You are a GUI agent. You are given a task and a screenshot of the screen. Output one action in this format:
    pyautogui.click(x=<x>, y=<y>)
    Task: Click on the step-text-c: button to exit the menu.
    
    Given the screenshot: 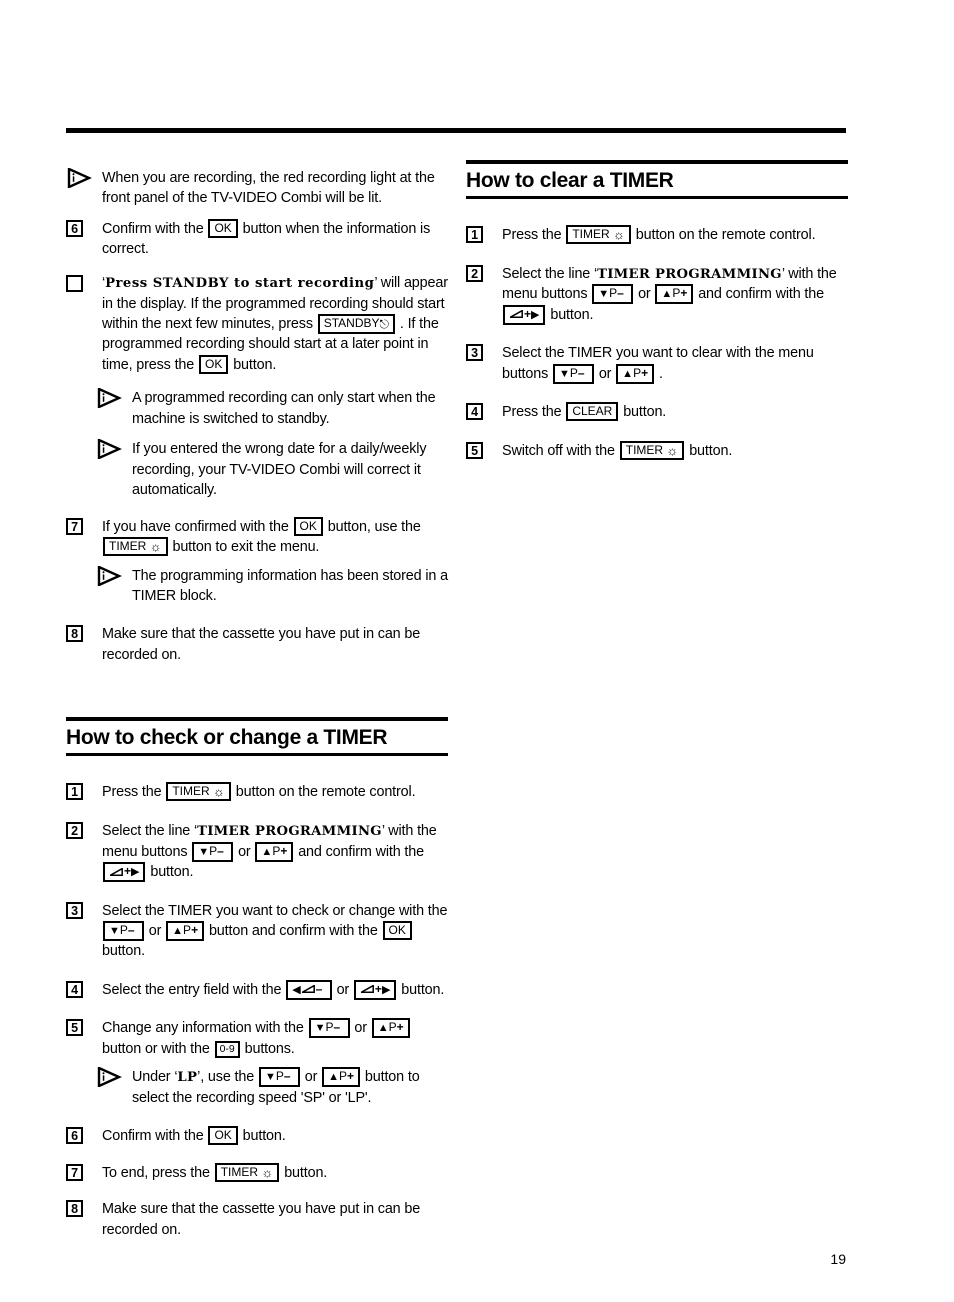 What is the action you would take?
    pyautogui.click(x=246, y=547)
    